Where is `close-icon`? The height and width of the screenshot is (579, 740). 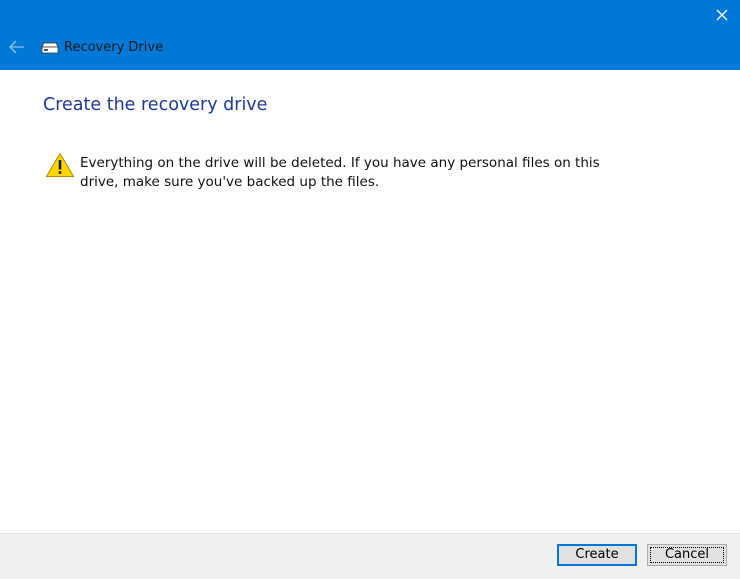
close-icon is located at coordinates (722, 15).